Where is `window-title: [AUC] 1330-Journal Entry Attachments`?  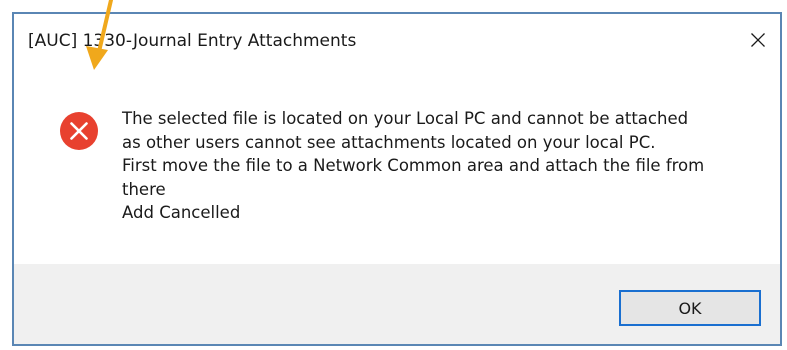 window-title: [AUC] 1330-Journal Entry Attachments is located at coordinates (192, 41).